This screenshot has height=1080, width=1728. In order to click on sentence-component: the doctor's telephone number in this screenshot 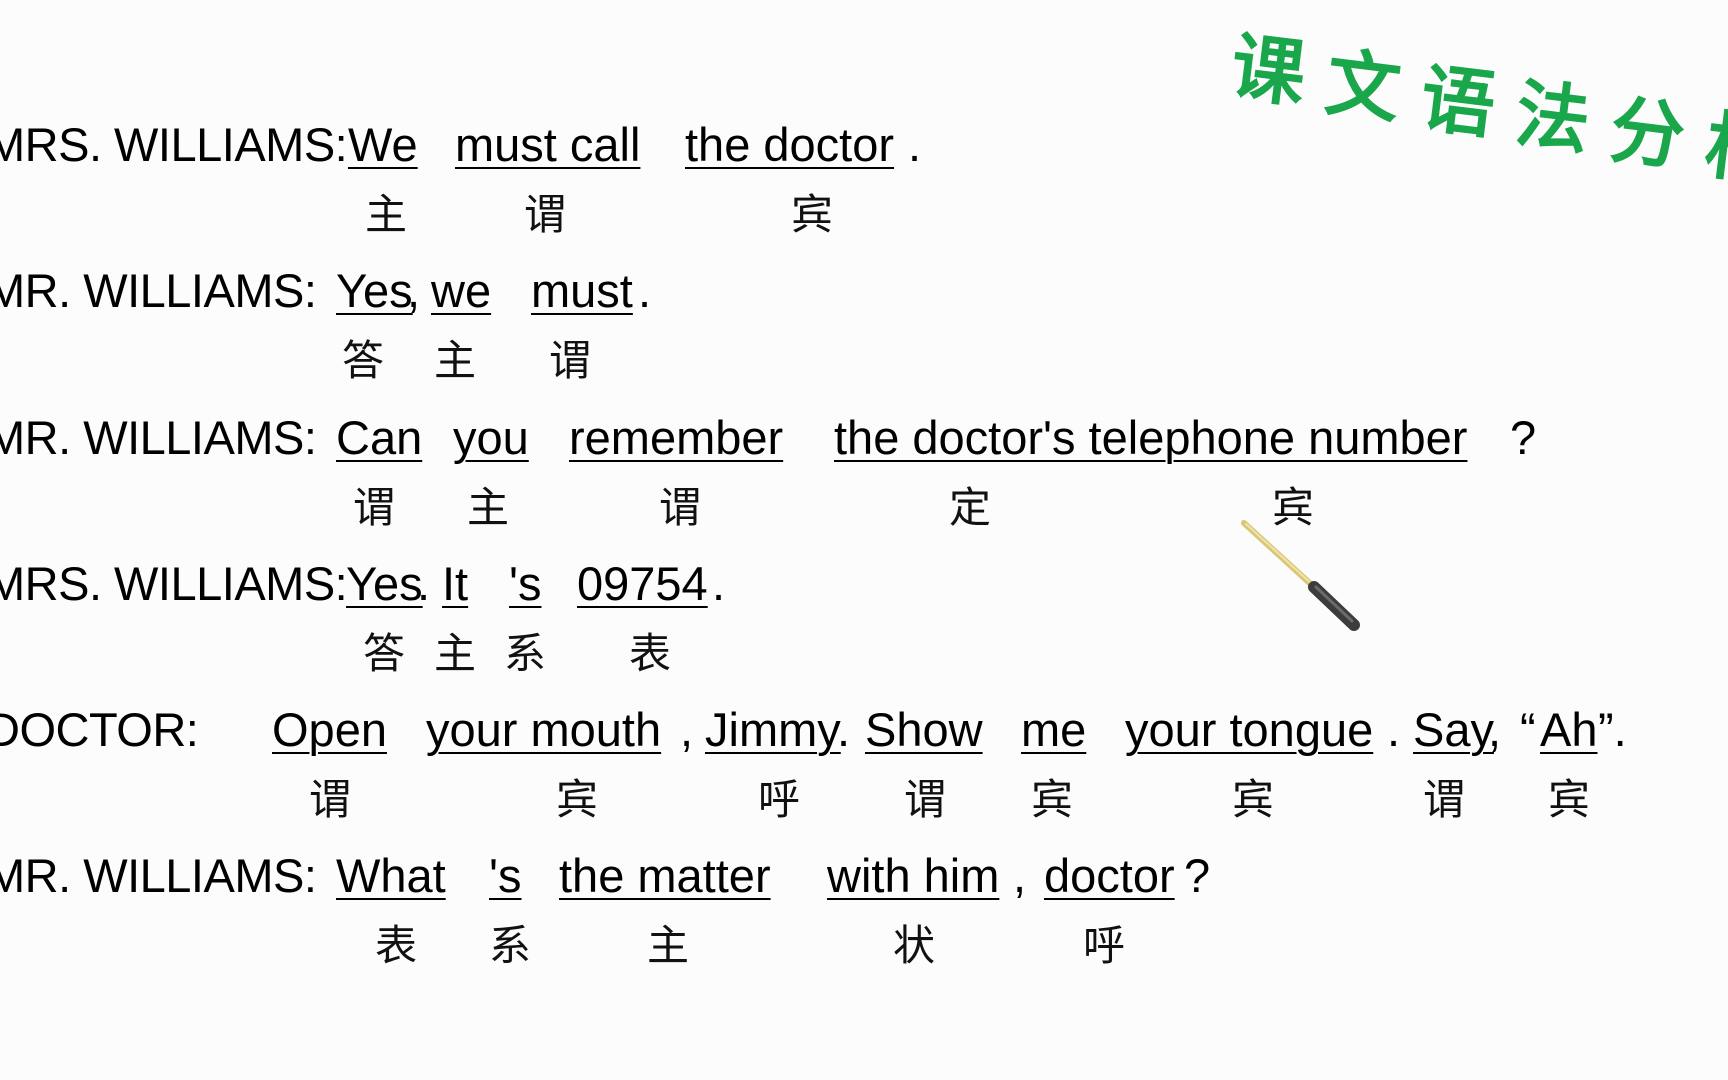, I will do `click(1151, 437)`.